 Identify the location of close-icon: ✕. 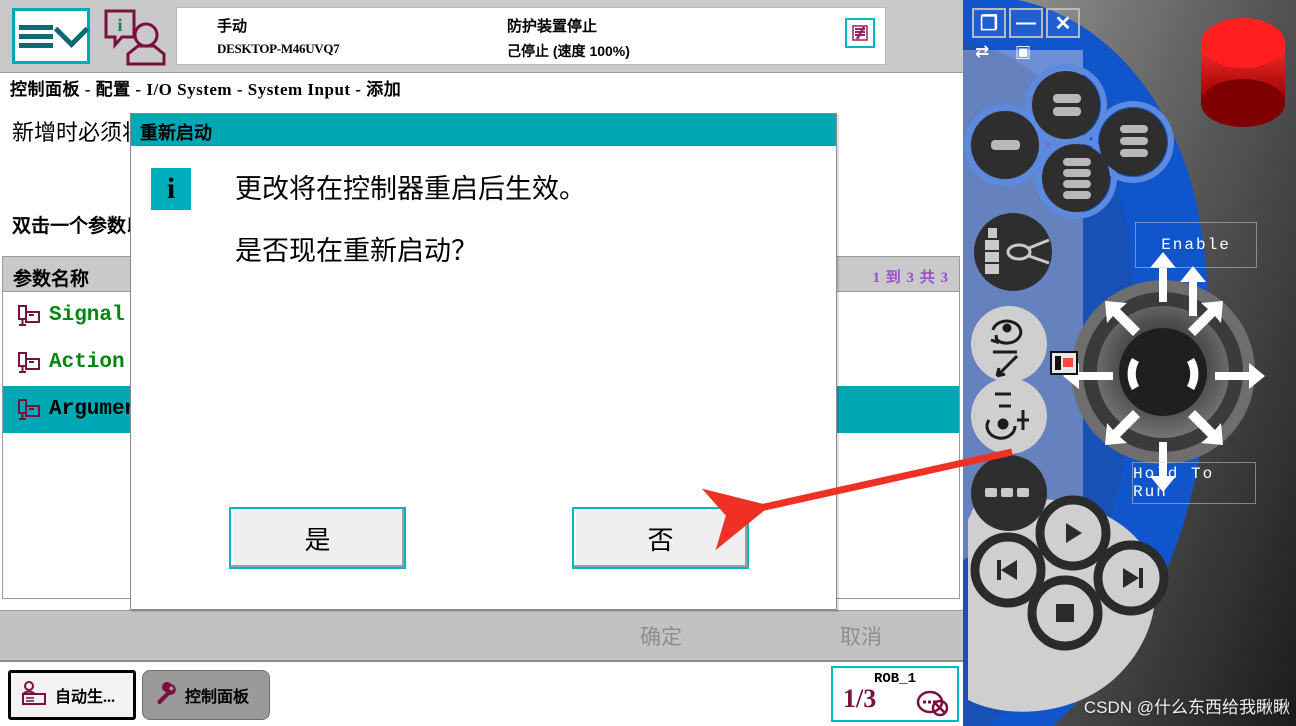
(1063, 23).